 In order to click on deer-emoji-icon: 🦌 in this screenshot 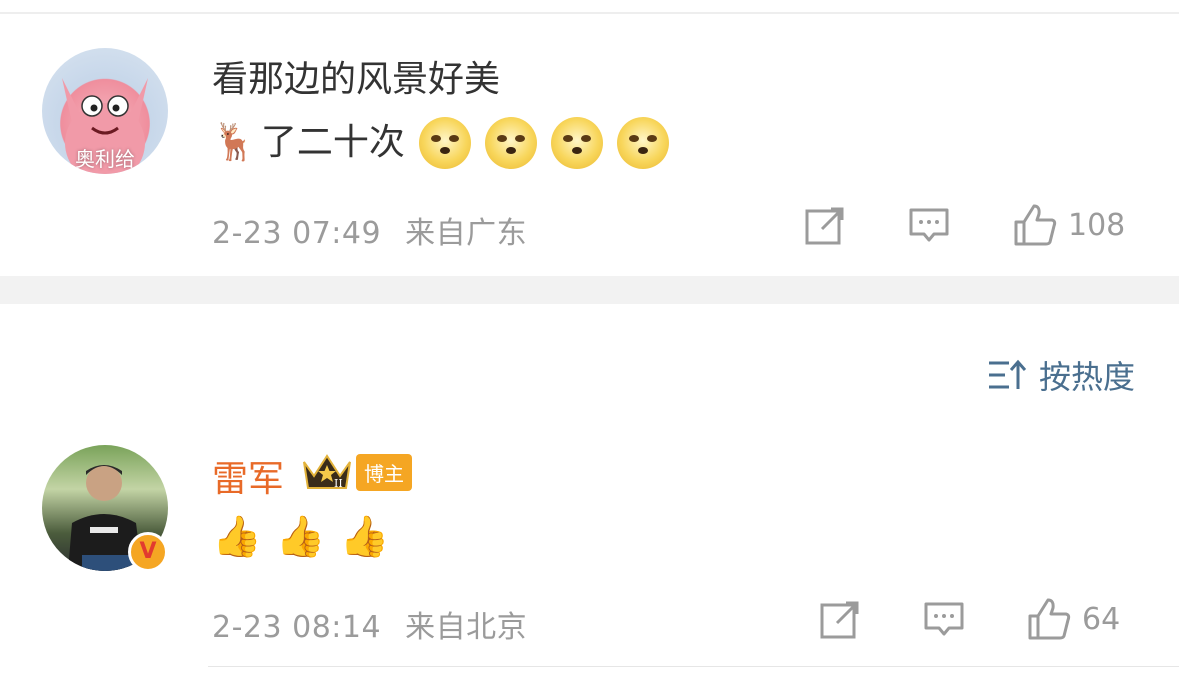, I will do `click(234, 142)`.